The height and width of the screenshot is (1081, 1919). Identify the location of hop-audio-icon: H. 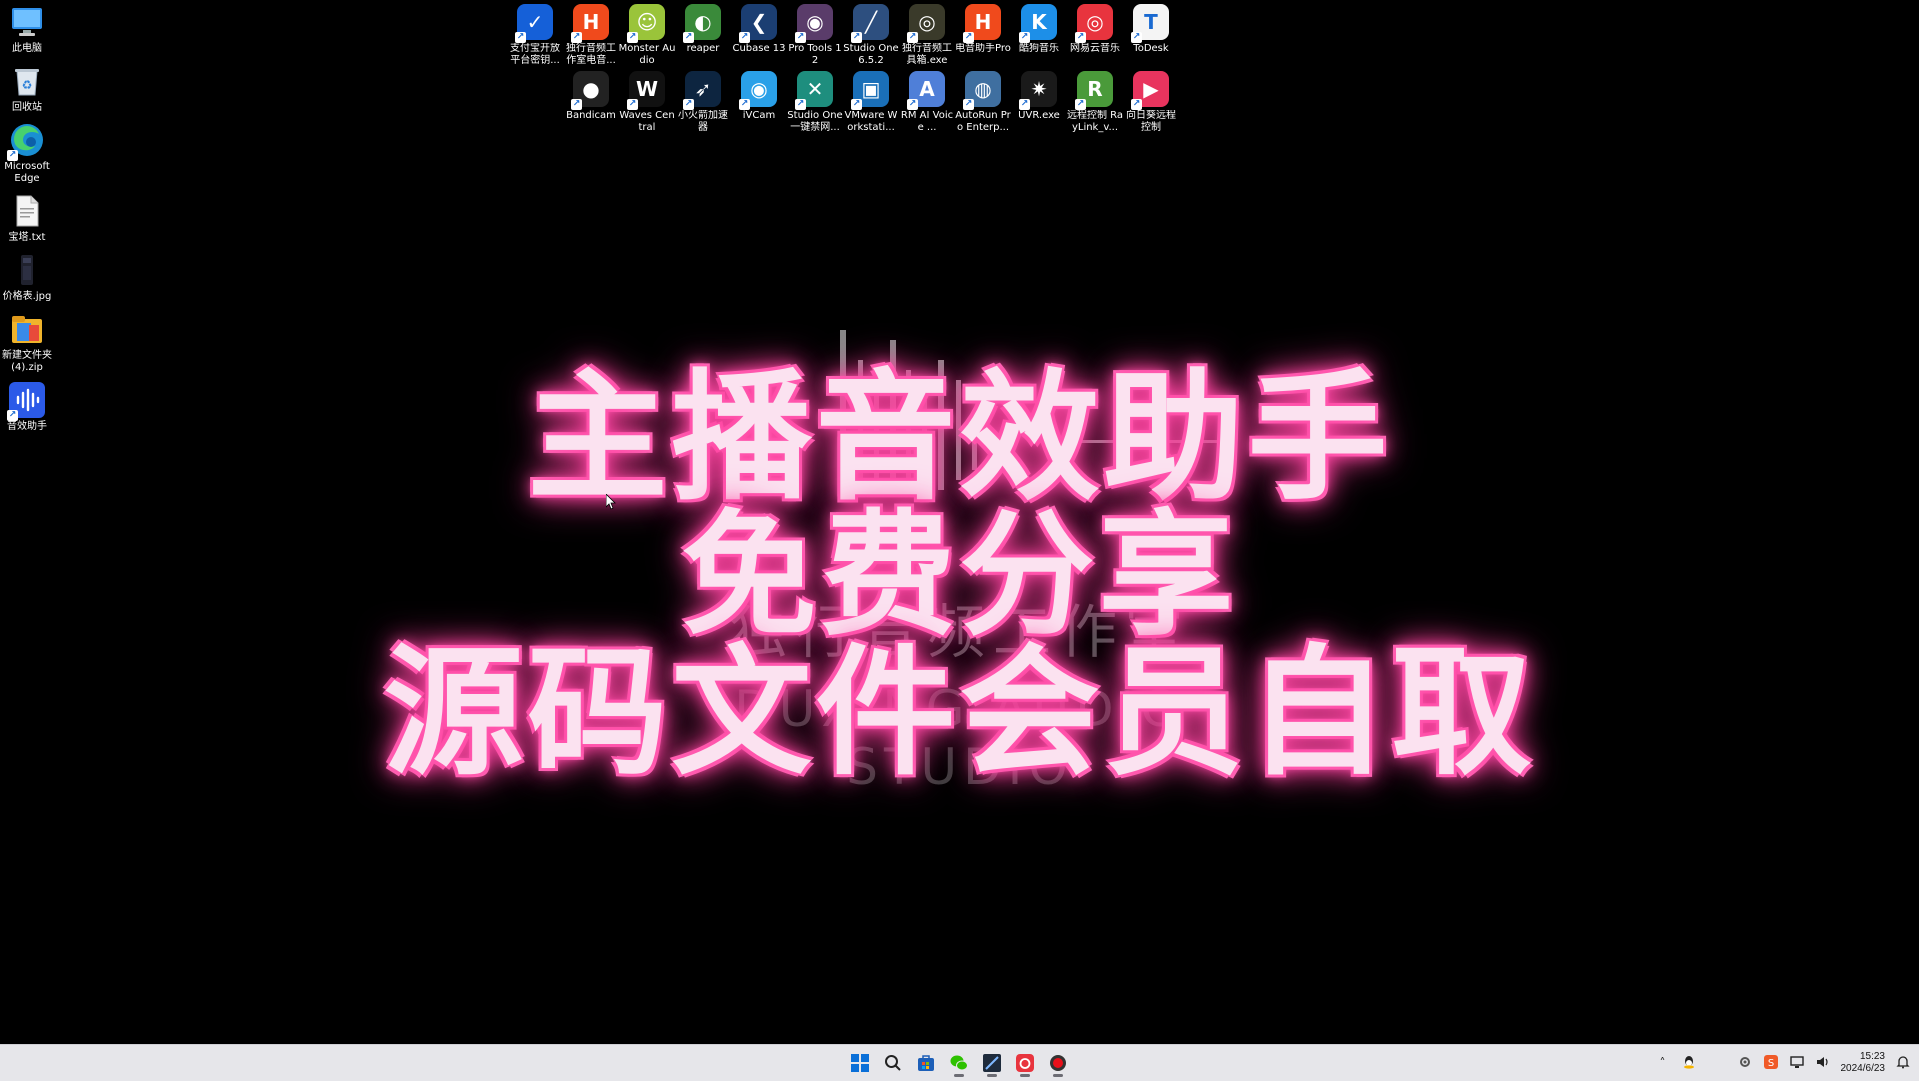
(591, 22).